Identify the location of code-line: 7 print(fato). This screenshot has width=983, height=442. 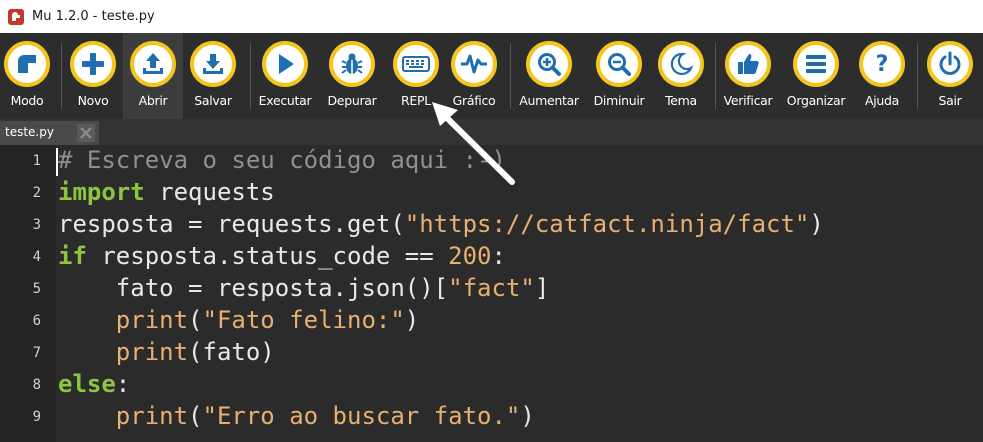
(491, 353).